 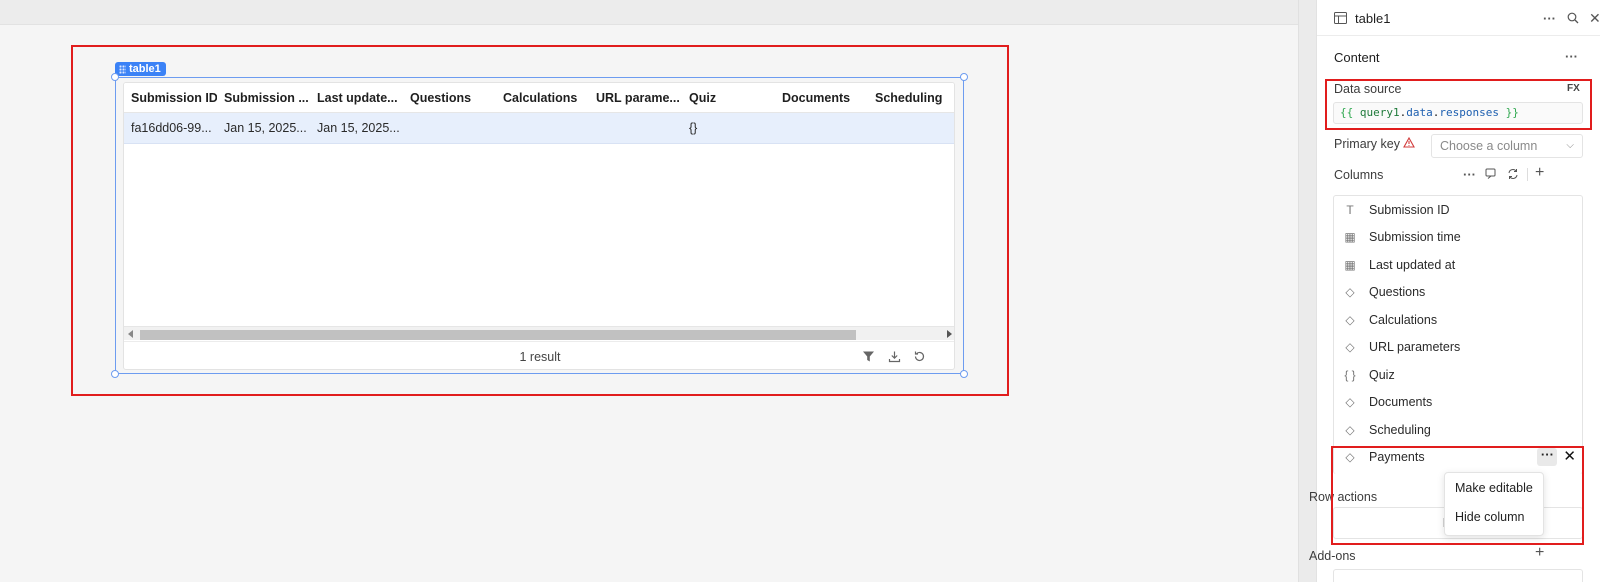 I want to click on warning-icon, so click(x=1409, y=143).